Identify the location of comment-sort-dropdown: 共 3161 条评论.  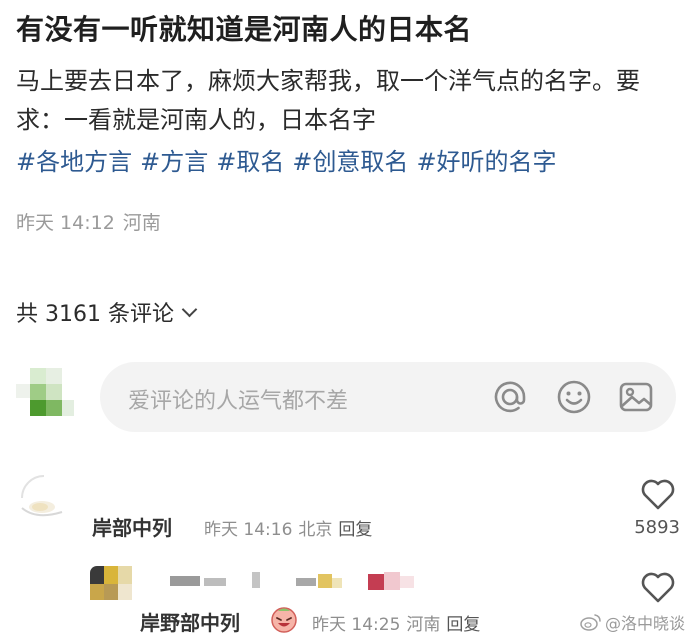
(107, 312).